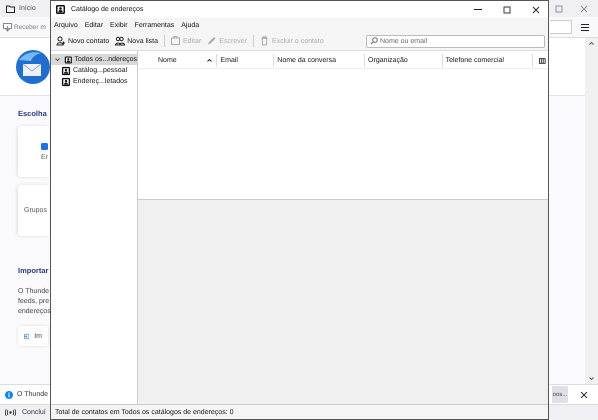 This screenshot has height=420, width=598. Describe the element at coordinates (10, 412) in the screenshot. I see `signal-icon` at that location.